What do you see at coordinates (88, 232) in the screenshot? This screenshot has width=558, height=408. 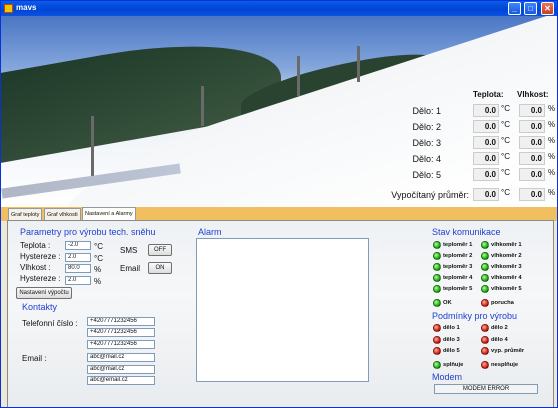 I see `params-title: Parametry pro výrobu tech. sněhu` at bounding box center [88, 232].